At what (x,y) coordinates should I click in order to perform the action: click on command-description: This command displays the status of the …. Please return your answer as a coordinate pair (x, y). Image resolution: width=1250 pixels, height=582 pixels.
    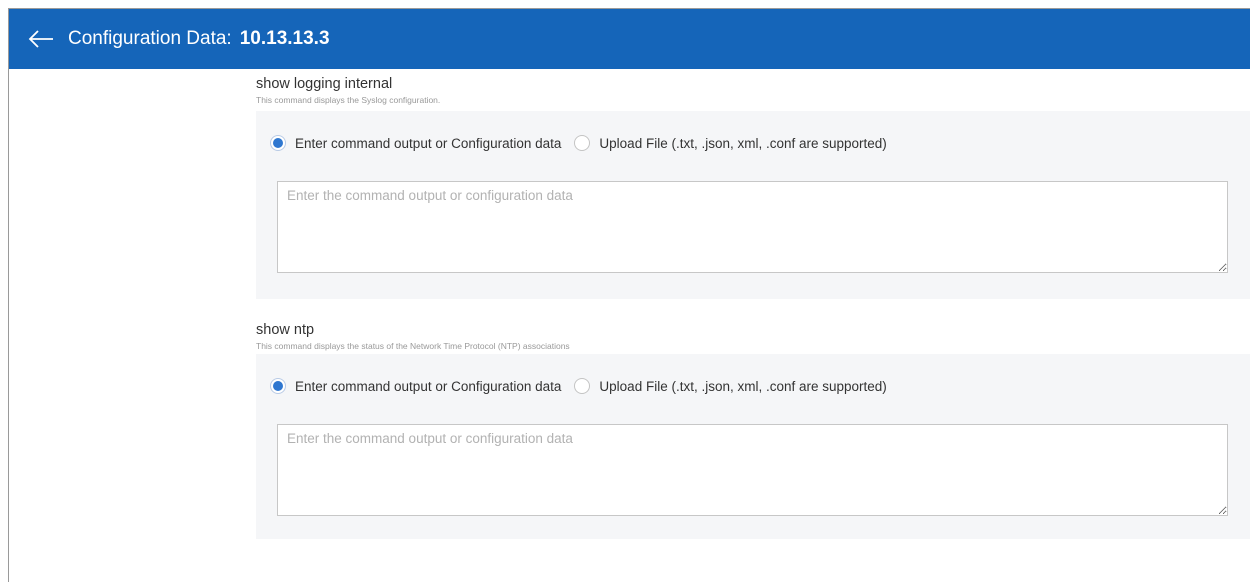
    Looking at the image, I should click on (413, 346).